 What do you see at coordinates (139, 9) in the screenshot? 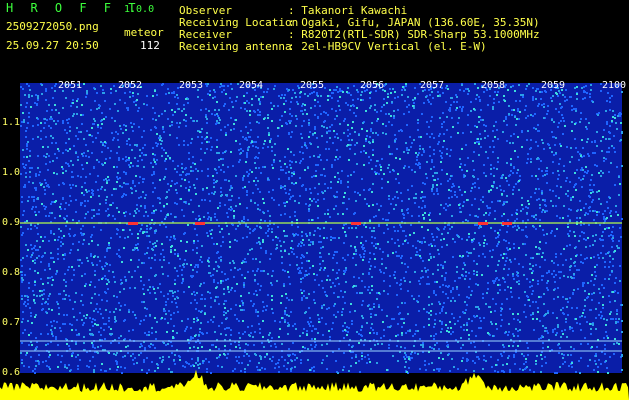
I see `version: 1.0.0` at bounding box center [139, 9].